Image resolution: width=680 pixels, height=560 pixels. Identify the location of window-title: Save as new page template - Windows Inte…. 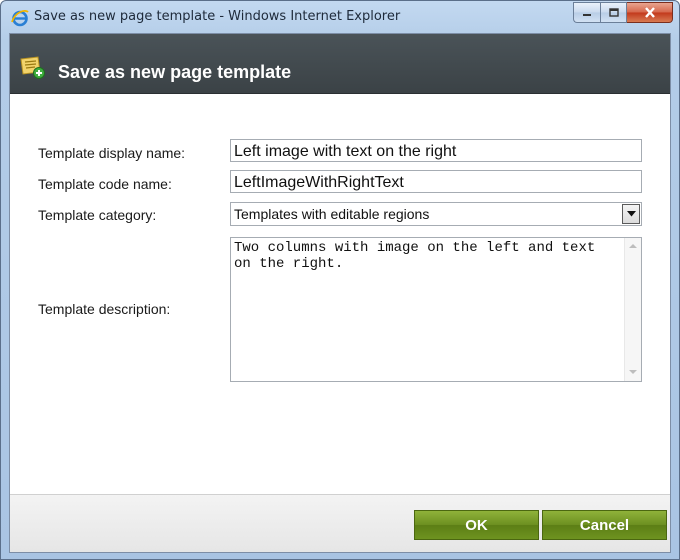
(217, 16).